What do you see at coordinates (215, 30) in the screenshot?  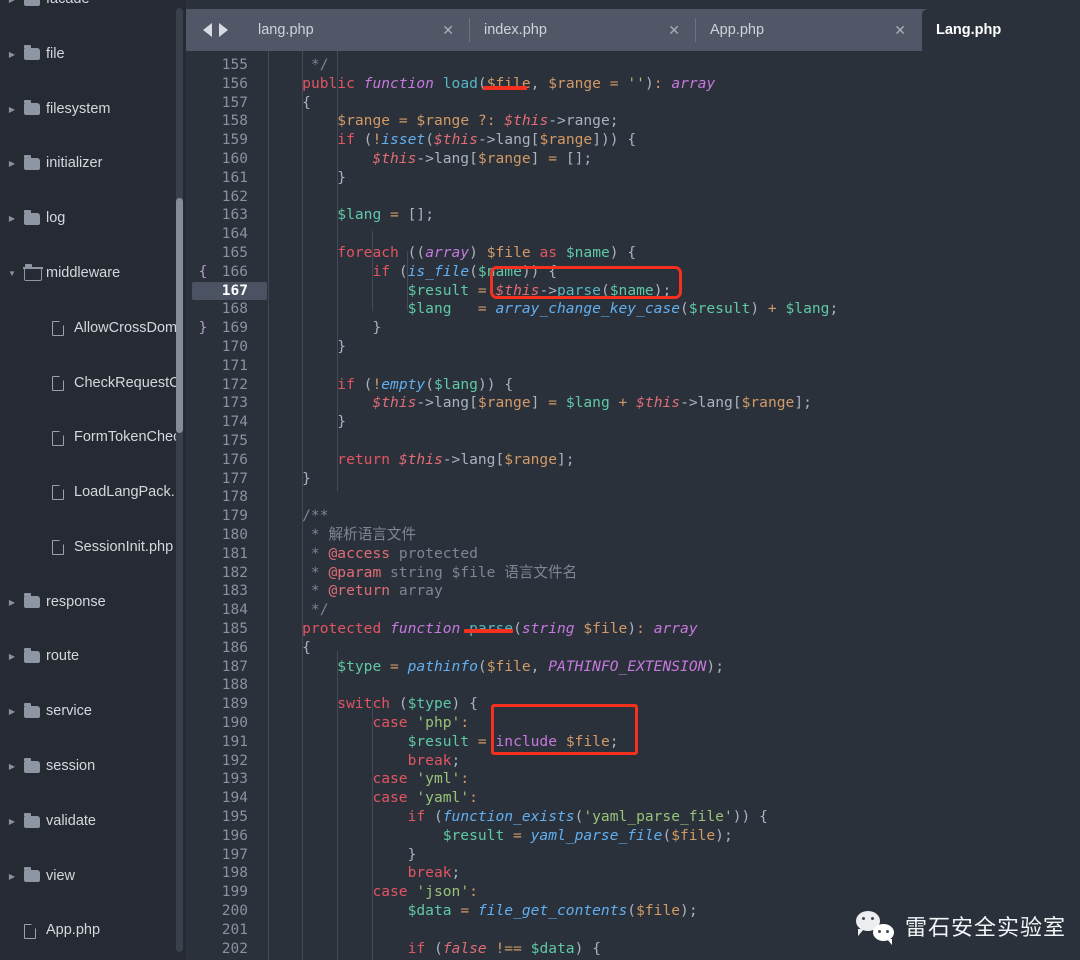 I see `tab-nav-arrows` at bounding box center [215, 30].